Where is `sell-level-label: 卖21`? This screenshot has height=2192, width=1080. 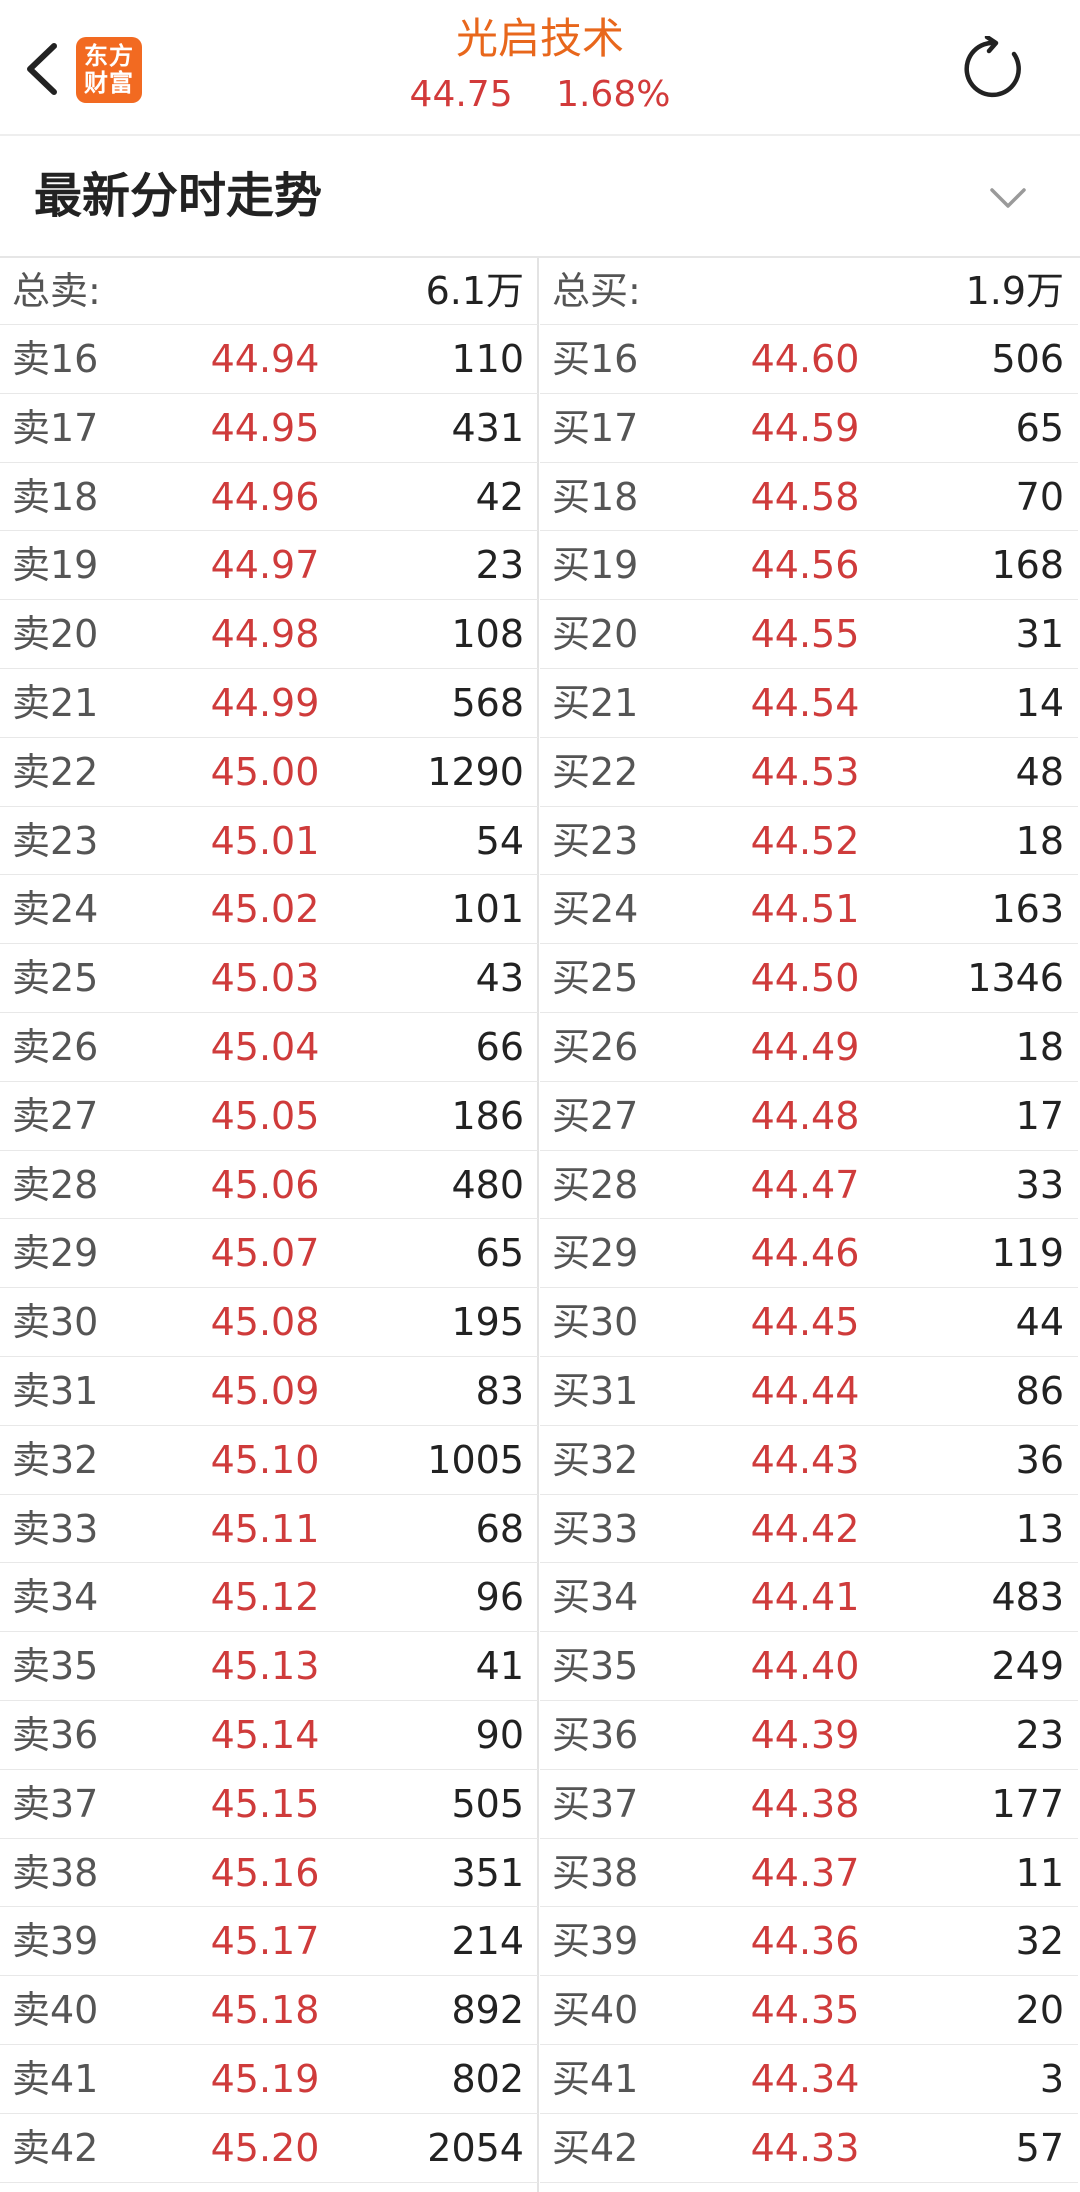 sell-level-label: 卖21 is located at coordinates (55, 702).